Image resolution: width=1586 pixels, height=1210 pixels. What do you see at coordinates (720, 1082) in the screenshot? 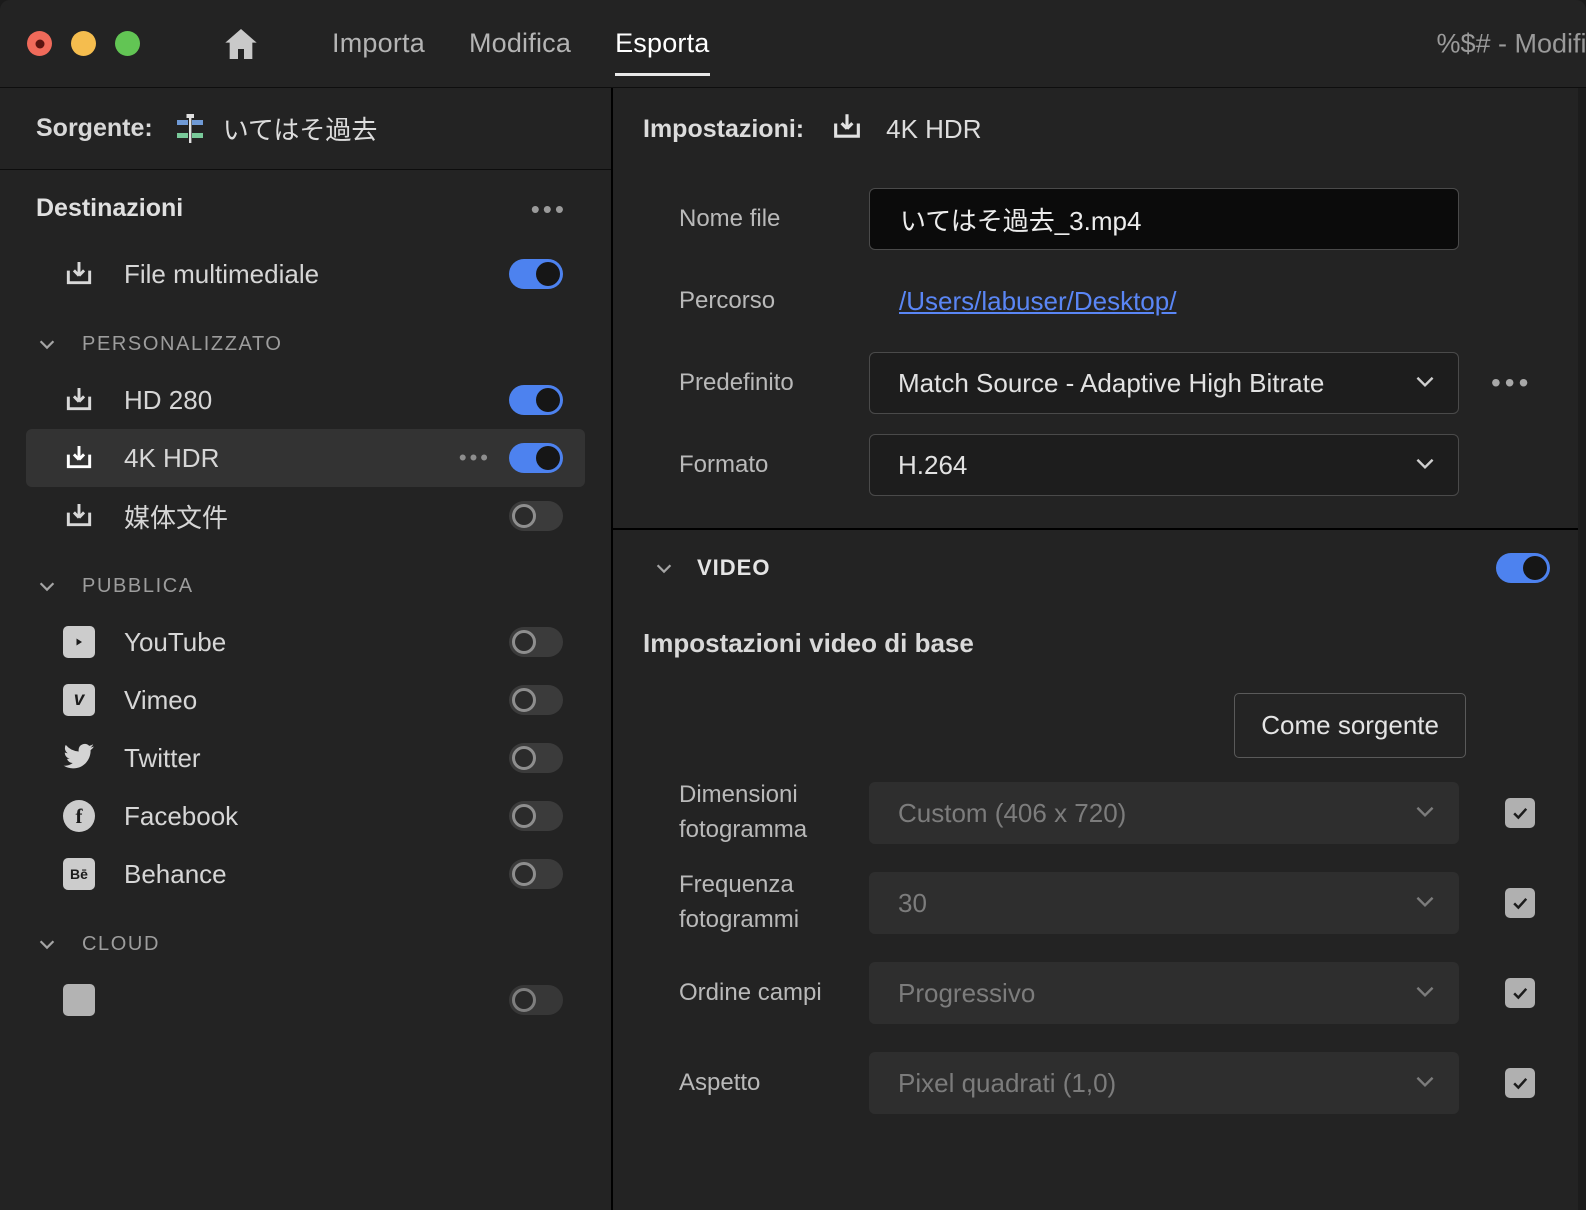
I see `aspect-label: Aspetto` at bounding box center [720, 1082].